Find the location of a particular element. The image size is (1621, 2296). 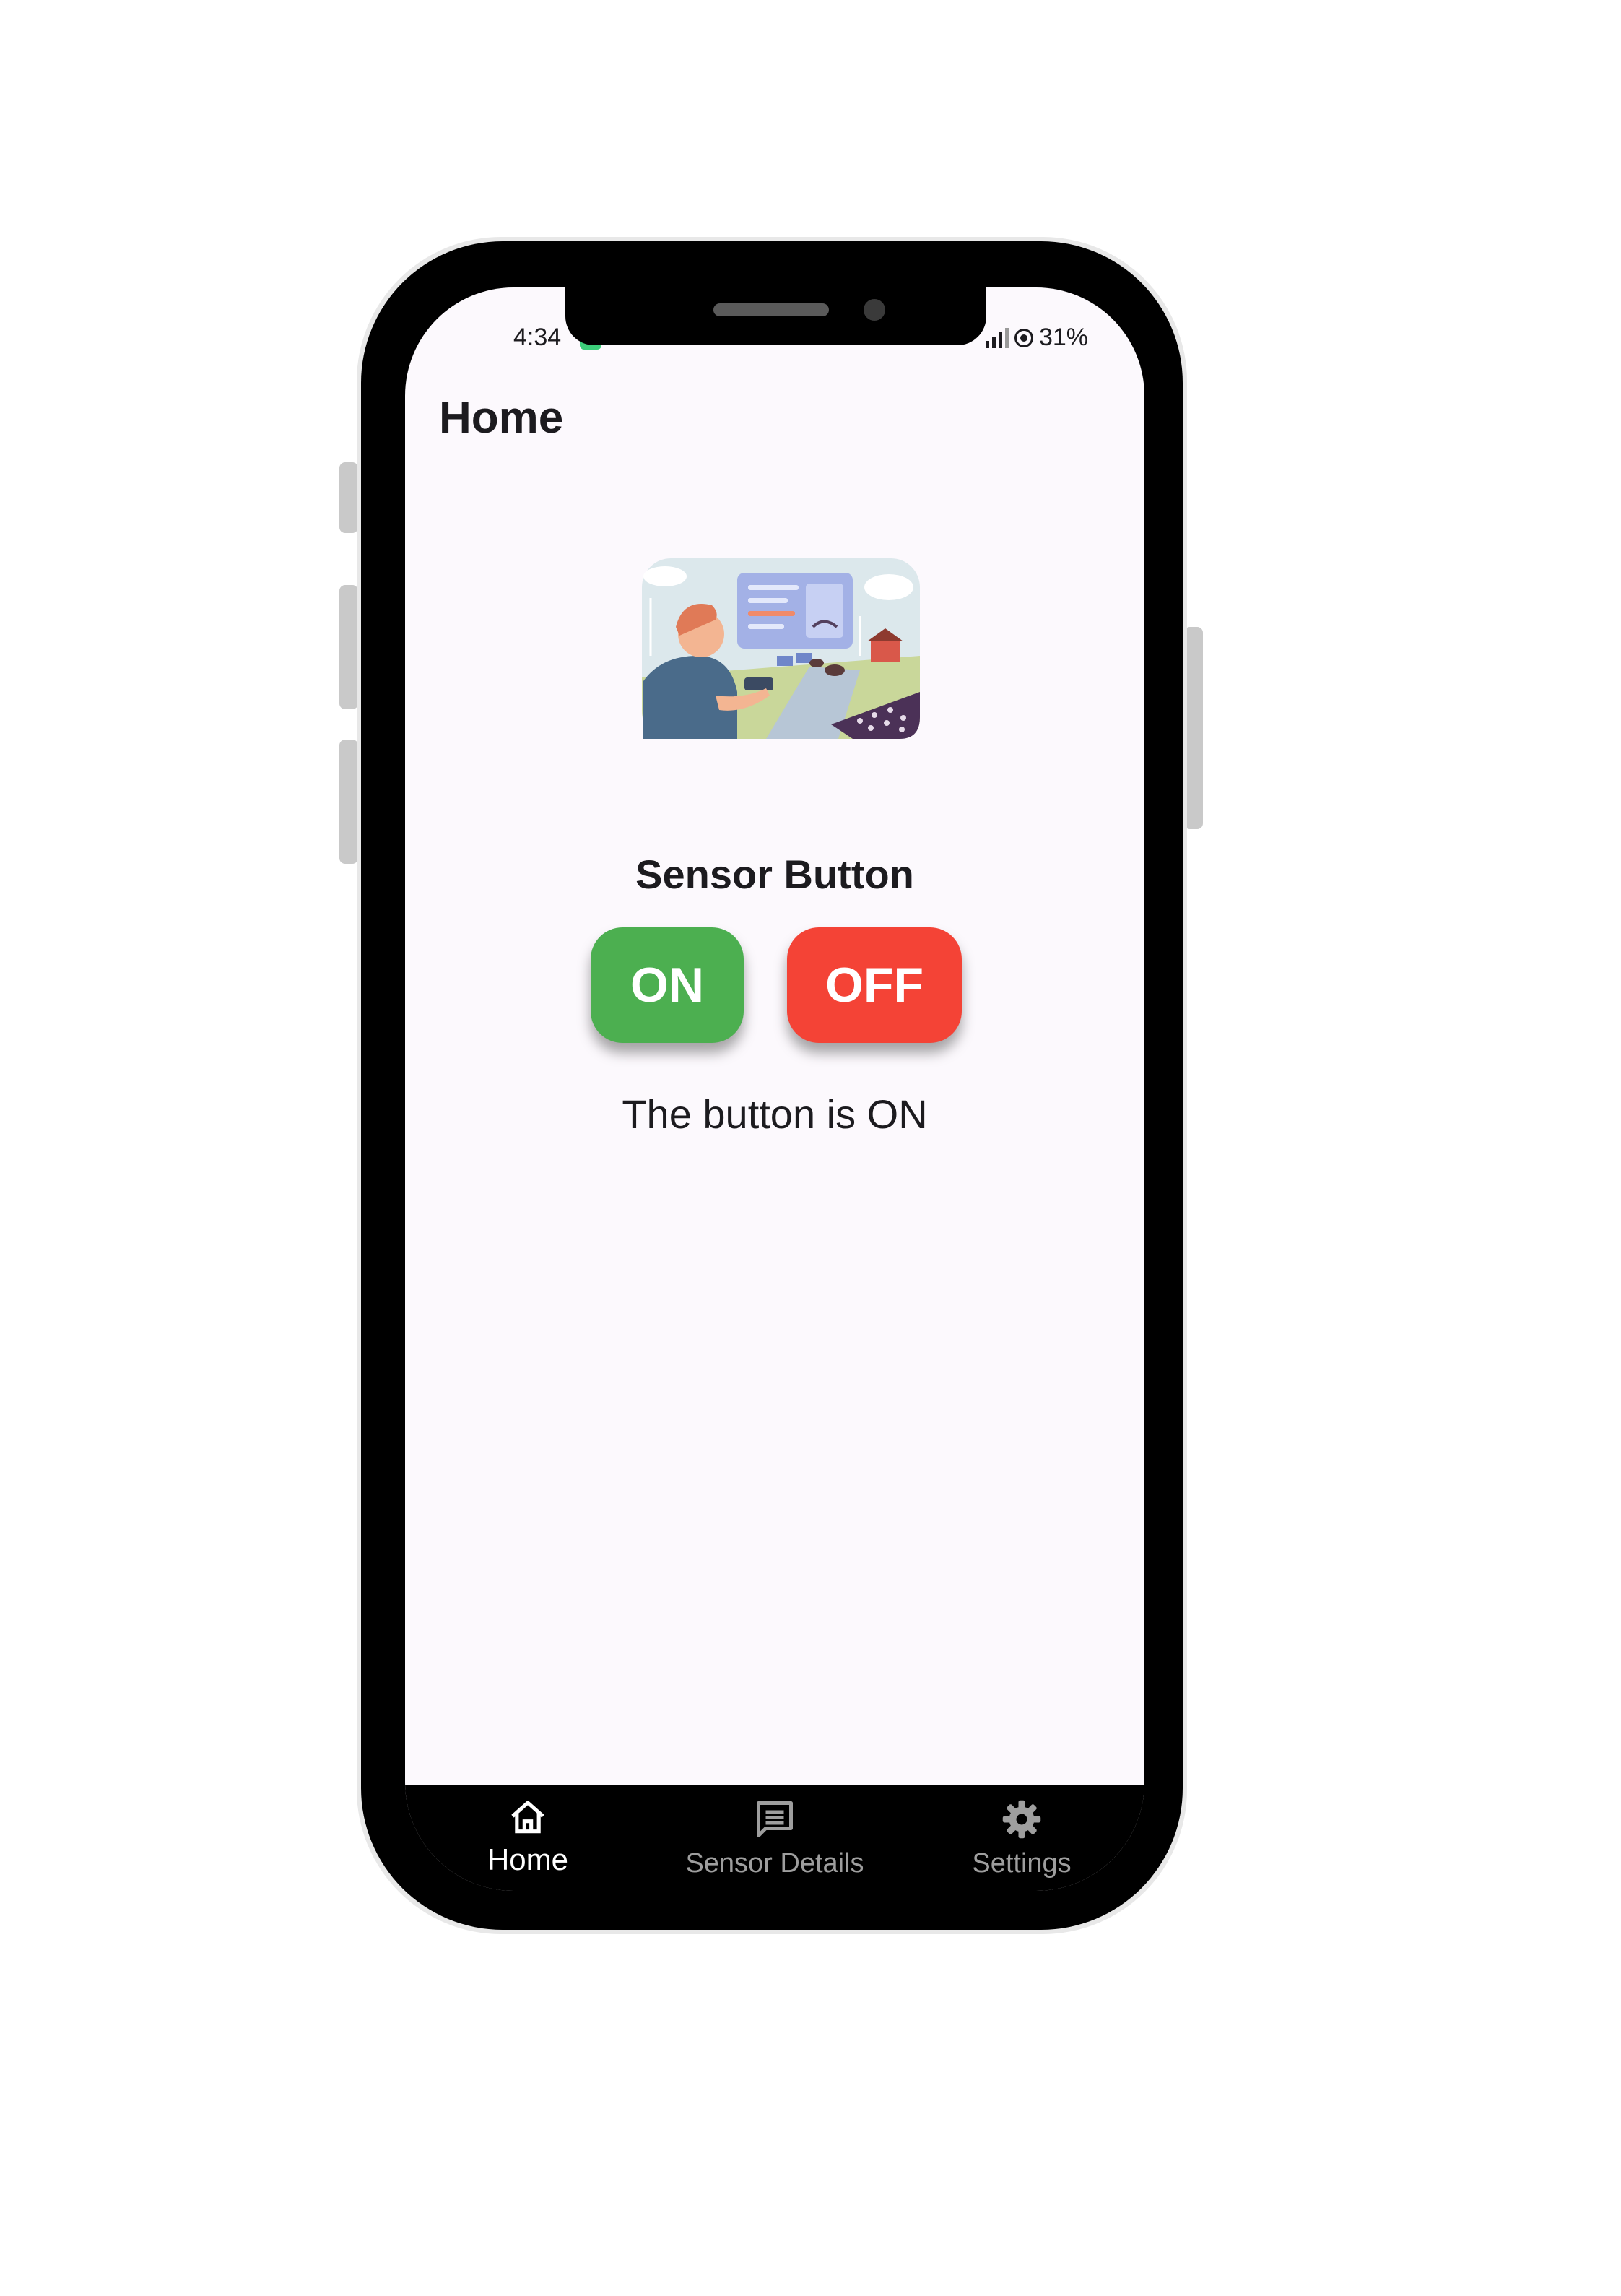

status-time: 4:34 is located at coordinates (537, 337).